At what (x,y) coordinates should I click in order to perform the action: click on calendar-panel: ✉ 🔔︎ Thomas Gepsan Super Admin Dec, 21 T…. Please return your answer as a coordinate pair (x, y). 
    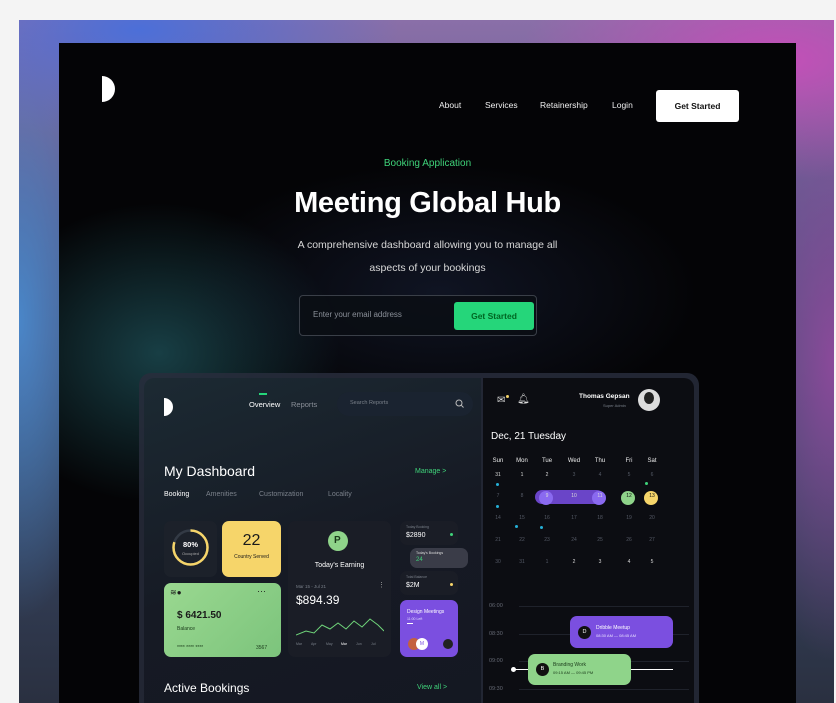
    Looking at the image, I should click on (588, 540).